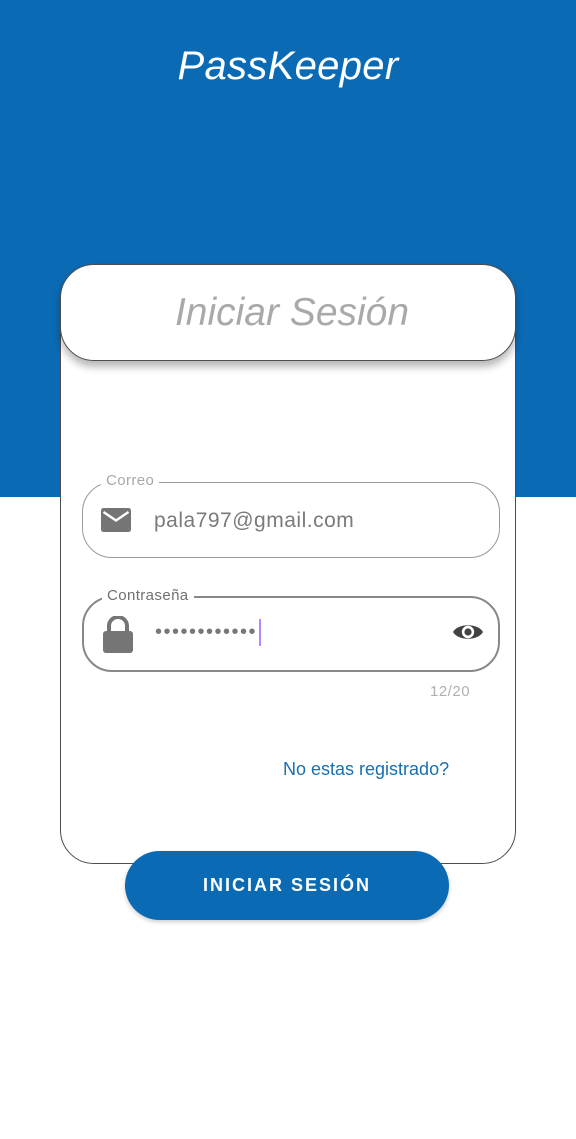 The image size is (576, 1139). I want to click on password-field: Contraseña ••••••••••••, so click(291, 629).